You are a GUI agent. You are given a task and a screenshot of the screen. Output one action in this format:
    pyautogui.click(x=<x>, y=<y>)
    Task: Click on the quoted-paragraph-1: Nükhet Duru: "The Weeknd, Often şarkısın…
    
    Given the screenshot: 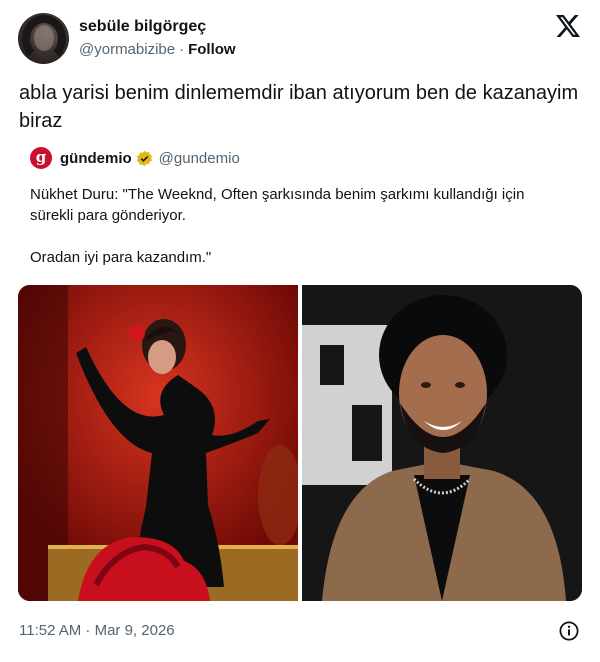 What is the action you would take?
    pyautogui.click(x=277, y=205)
    